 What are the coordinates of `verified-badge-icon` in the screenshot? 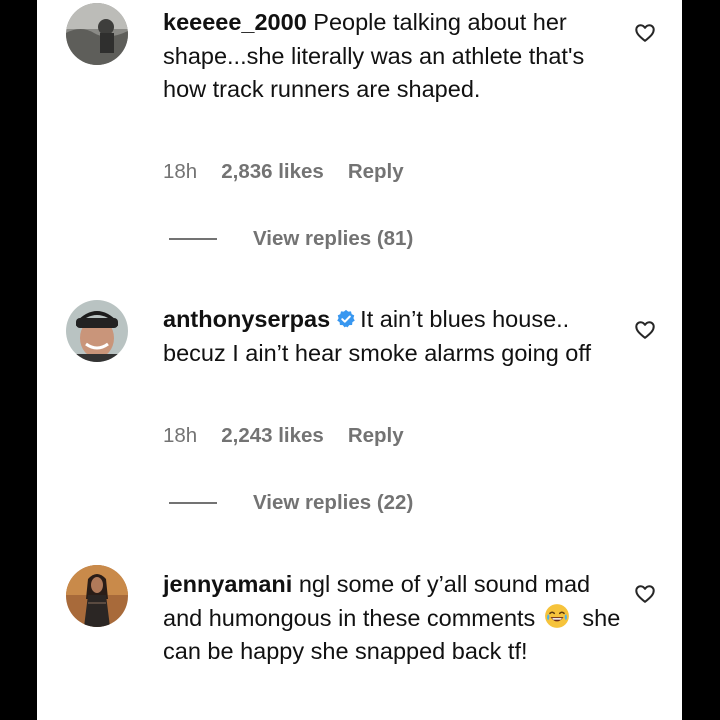 It's located at (346, 318).